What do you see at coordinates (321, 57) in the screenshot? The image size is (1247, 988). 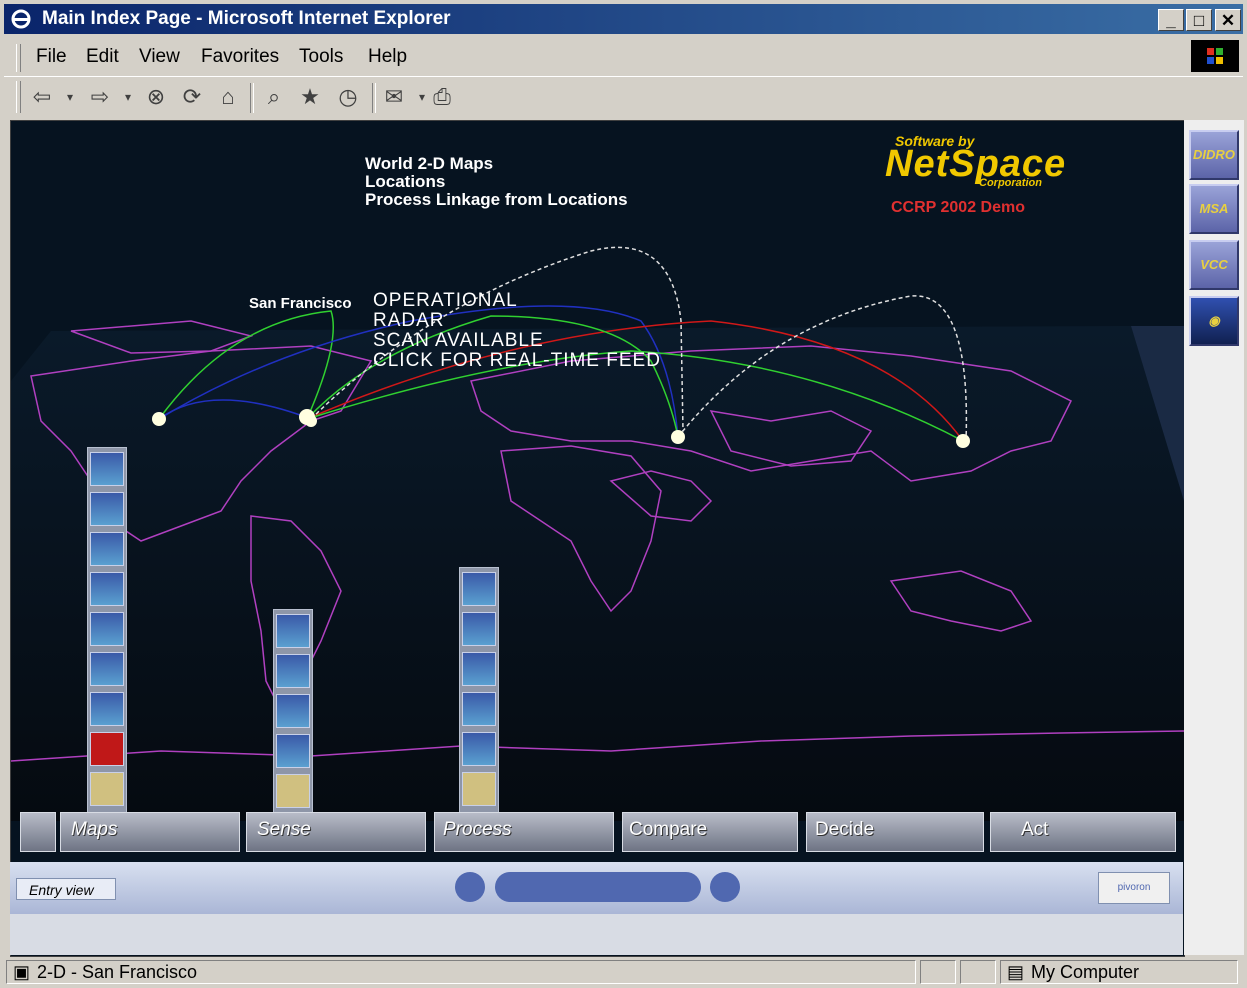 I see `menu-tools: Tools` at bounding box center [321, 57].